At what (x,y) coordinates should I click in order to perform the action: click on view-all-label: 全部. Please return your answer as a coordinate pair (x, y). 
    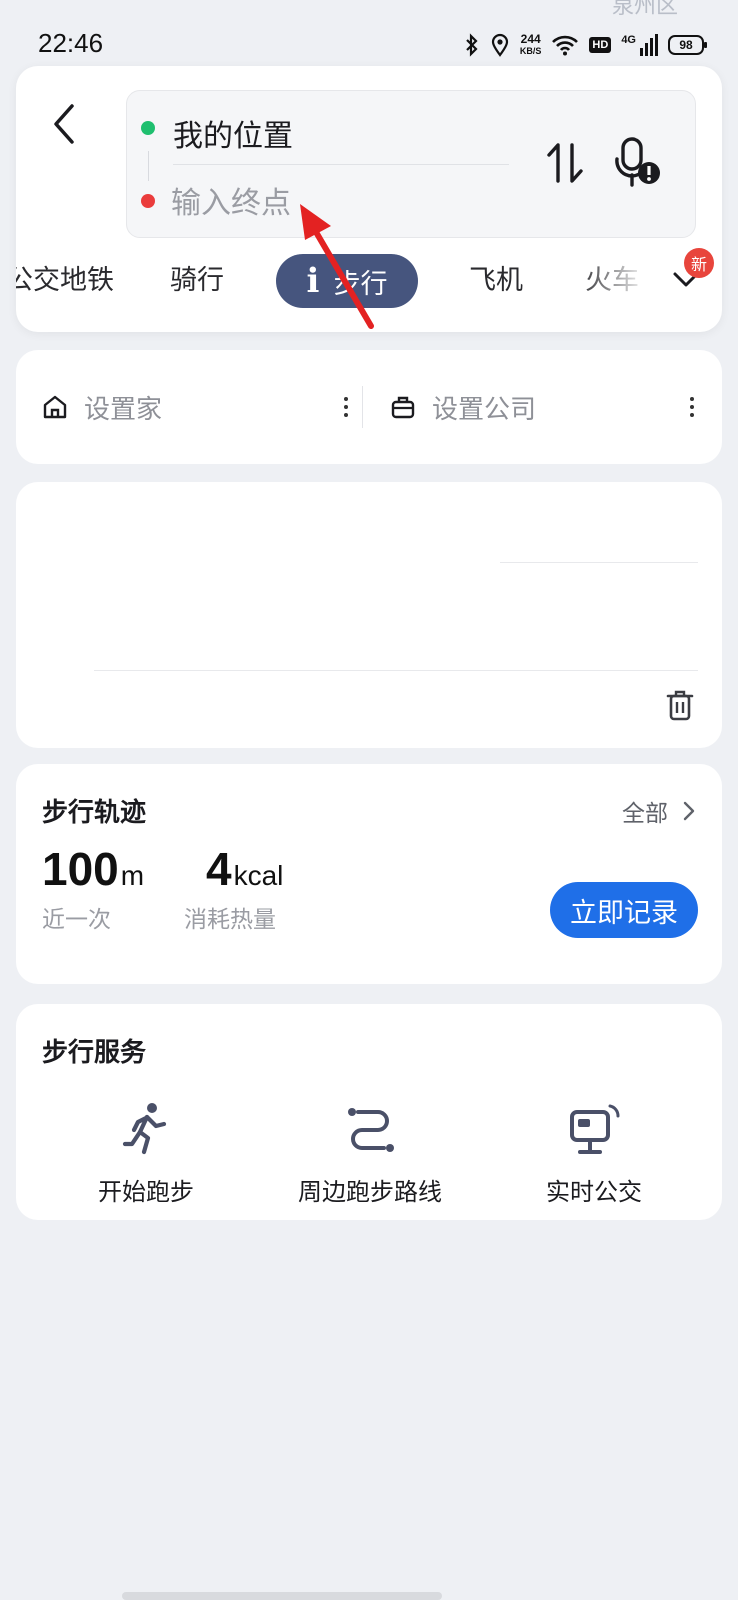
    Looking at the image, I should click on (645, 814).